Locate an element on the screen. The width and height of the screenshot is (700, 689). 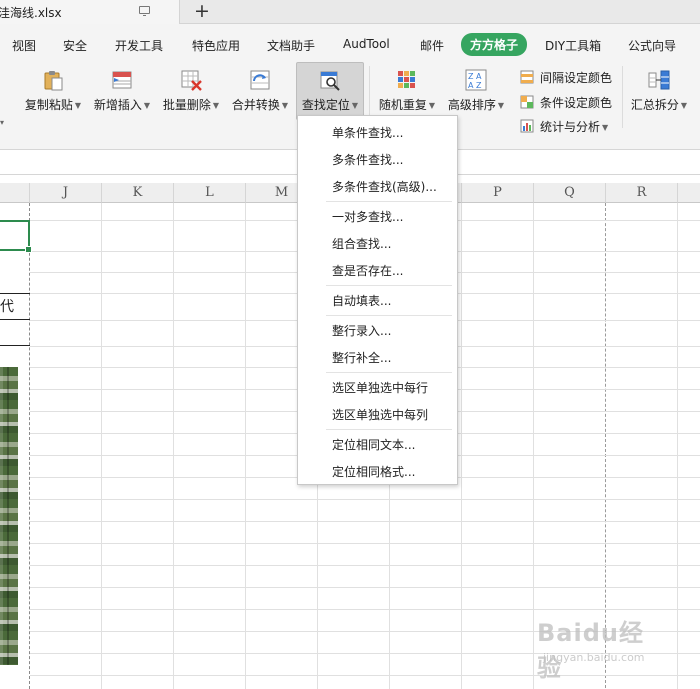
random-grid-icon is located at coordinates (406, 79).